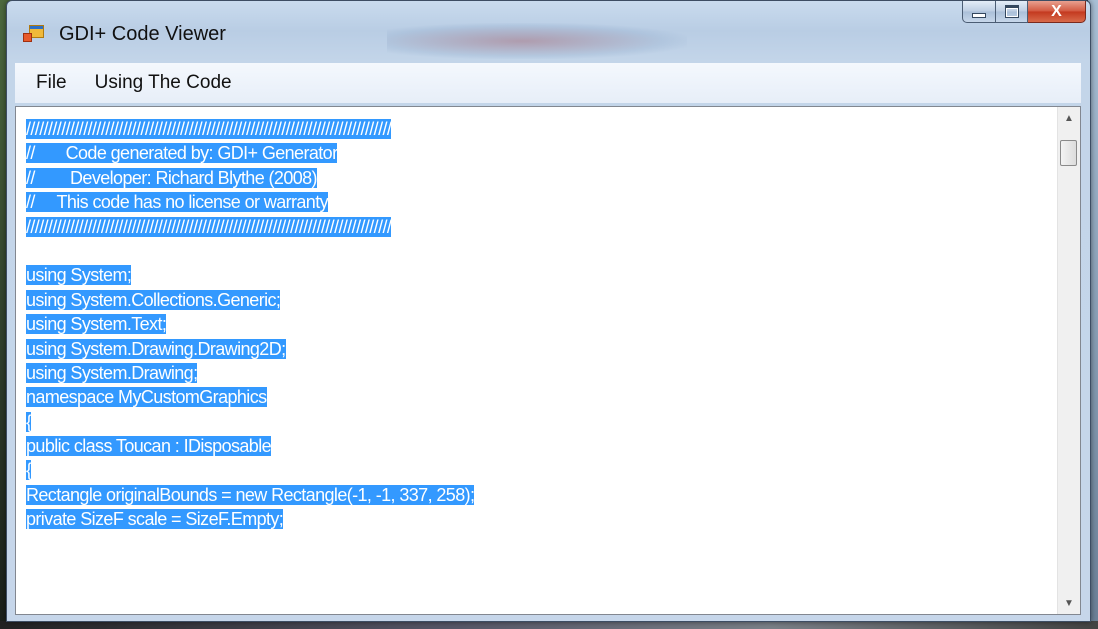 The image size is (1098, 629). Describe the element at coordinates (155, 519) in the screenshot. I see `code-line-text: private SizeF scale = SizeF.Empty;` at that location.